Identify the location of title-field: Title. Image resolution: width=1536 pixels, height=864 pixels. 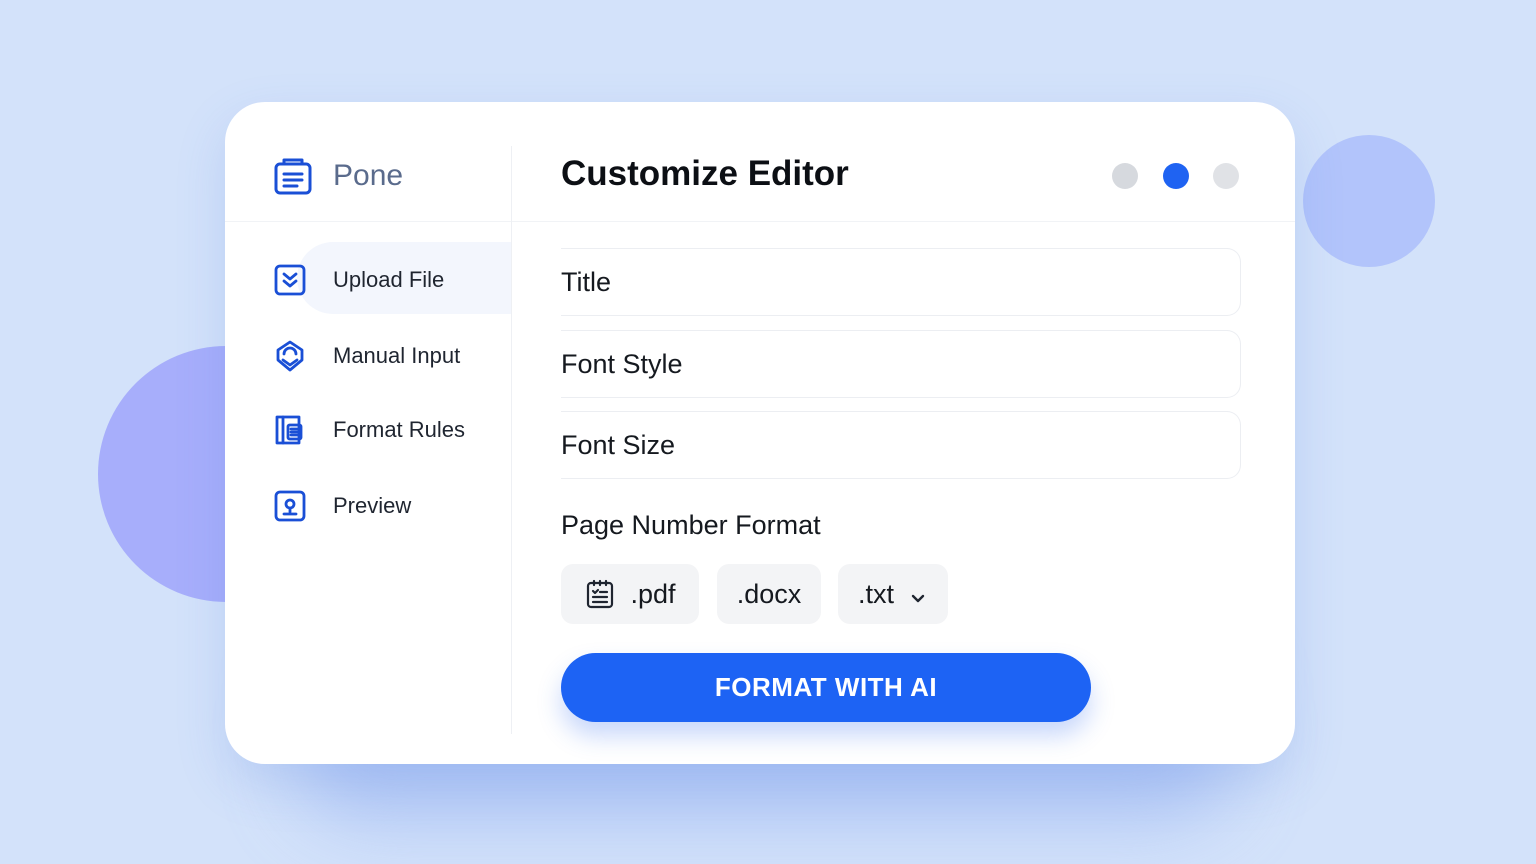
(901, 282).